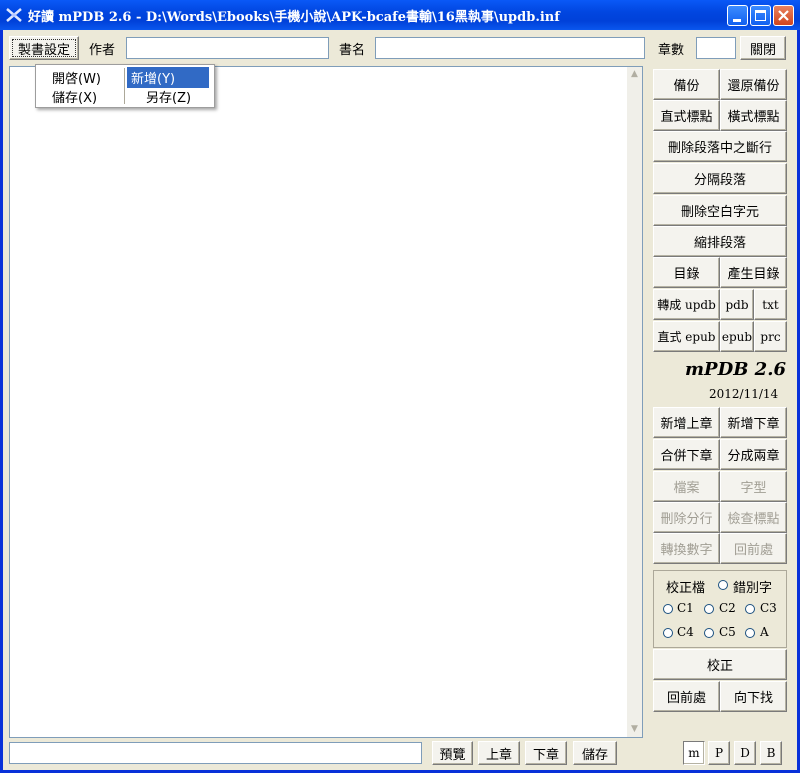 Image resolution: width=800 pixels, height=773 pixels. I want to click on make-book-menu: 開啓(W) 儲存(X) 新增(Y) 另存(Z), so click(125, 86).